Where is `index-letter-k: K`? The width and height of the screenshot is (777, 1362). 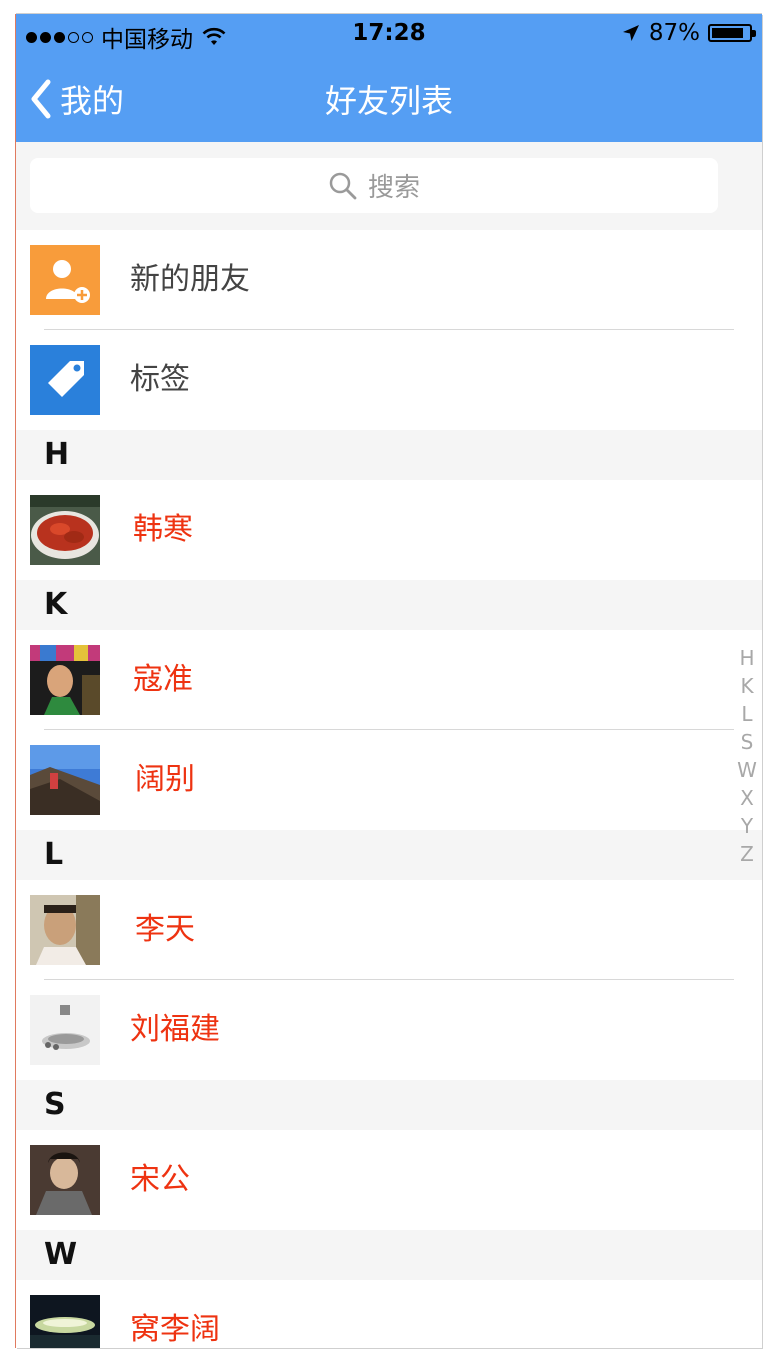
index-letter-k: K is located at coordinates (746, 686).